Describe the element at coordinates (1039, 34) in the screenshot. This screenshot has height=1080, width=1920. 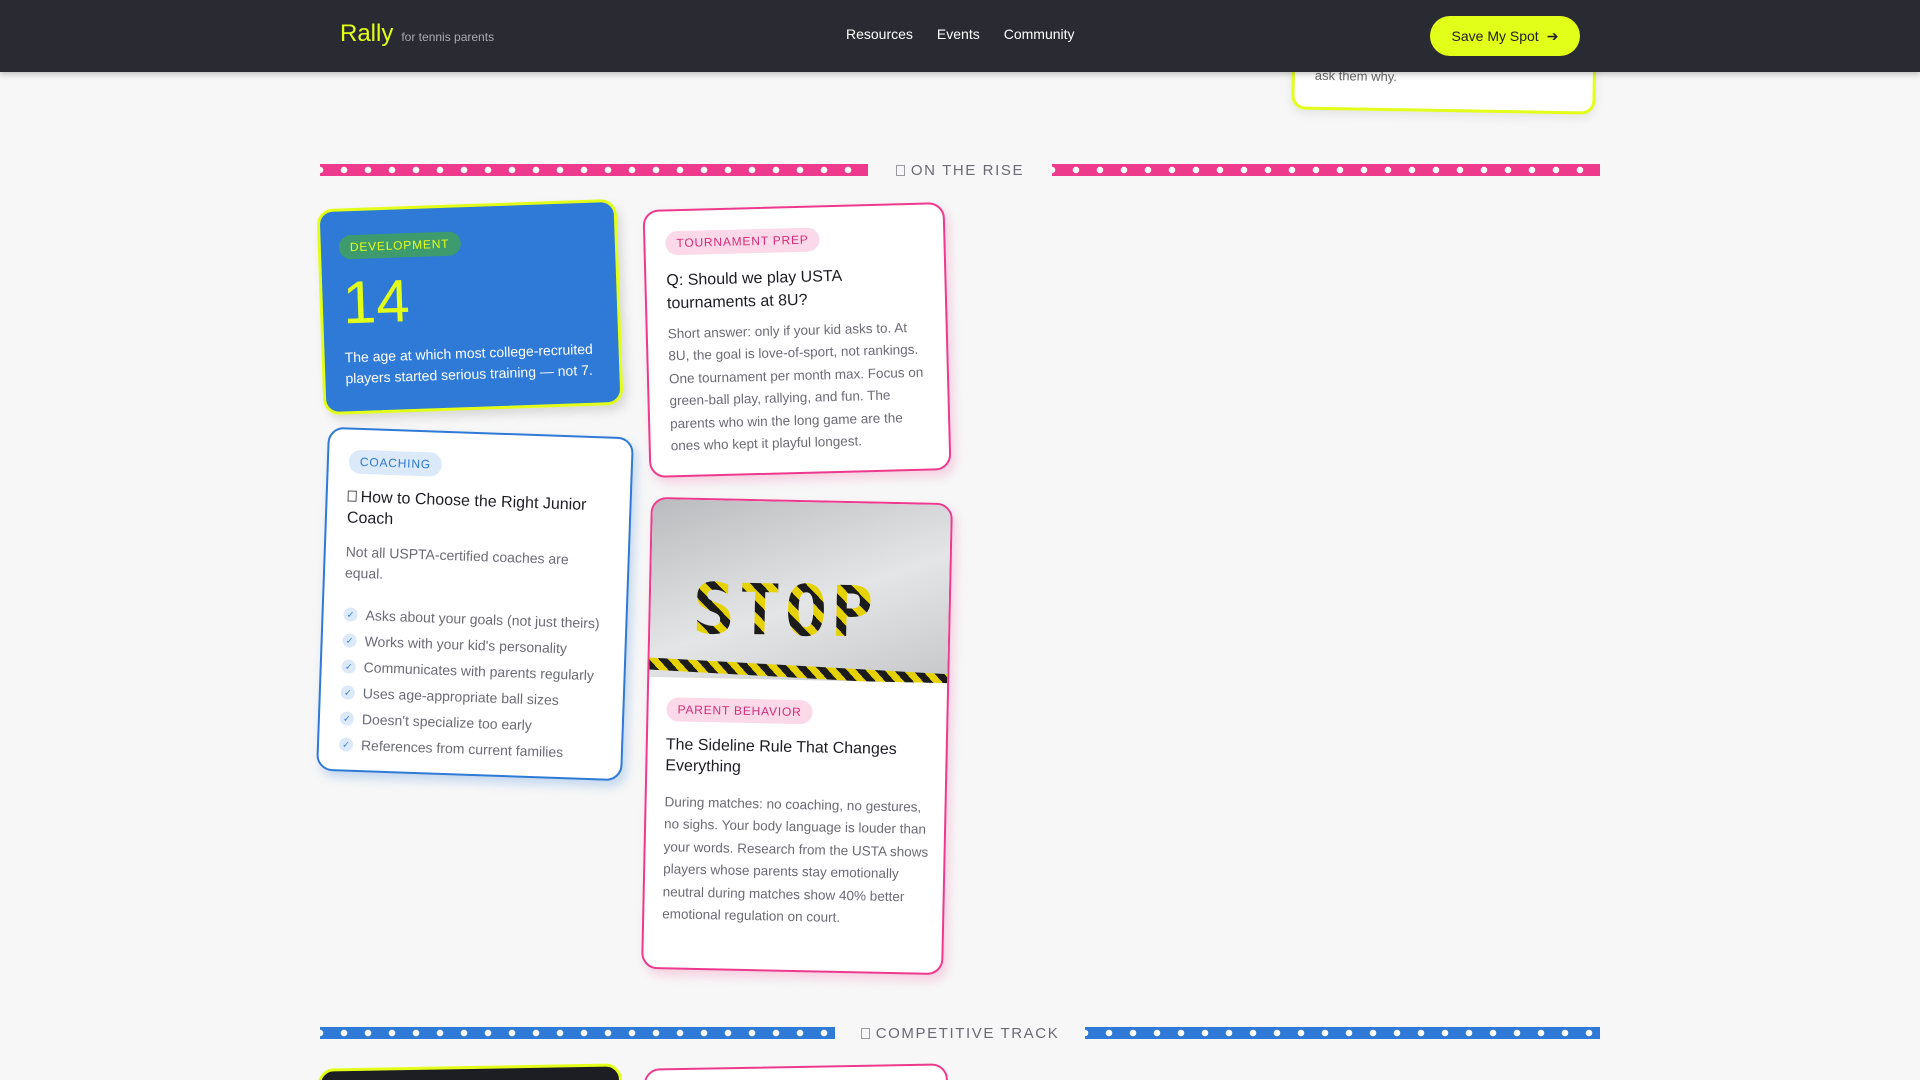
I see `nav-link-community: Community` at that location.